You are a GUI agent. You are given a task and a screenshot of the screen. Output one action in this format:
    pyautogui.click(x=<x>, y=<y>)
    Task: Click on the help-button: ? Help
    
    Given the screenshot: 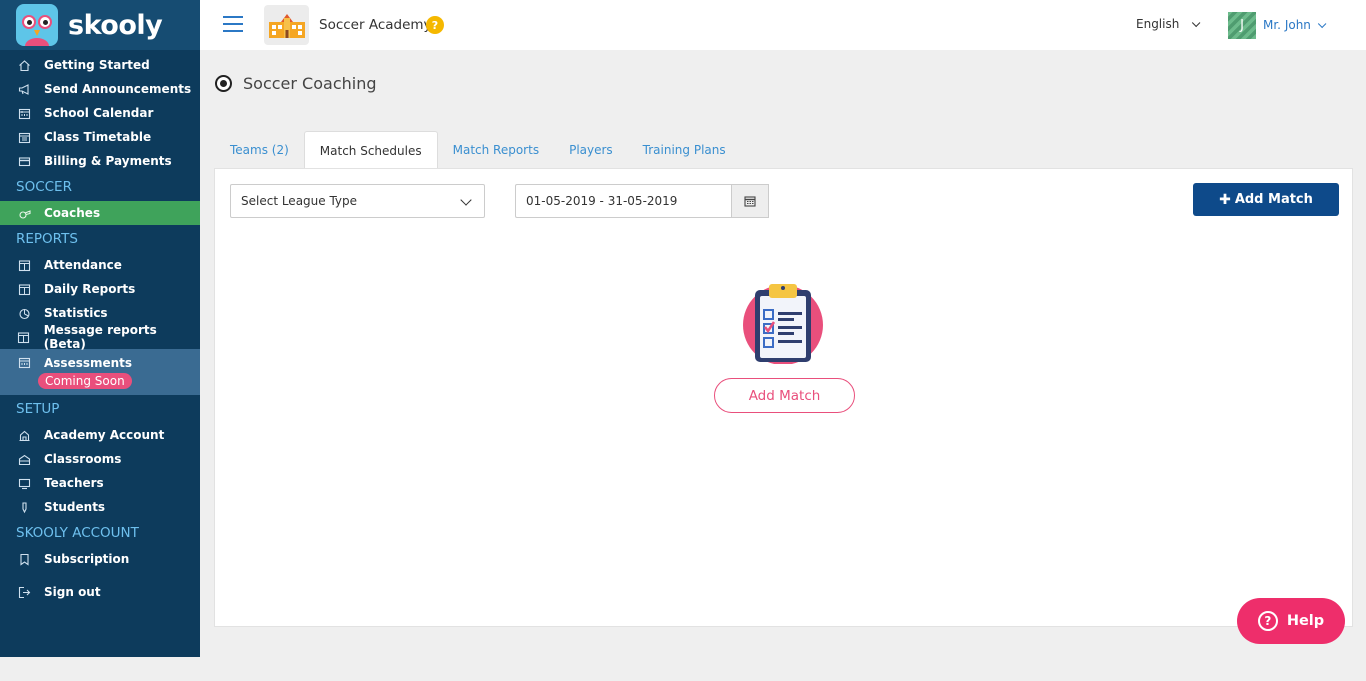 What is the action you would take?
    pyautogui.click(x=1291, y=621)
    